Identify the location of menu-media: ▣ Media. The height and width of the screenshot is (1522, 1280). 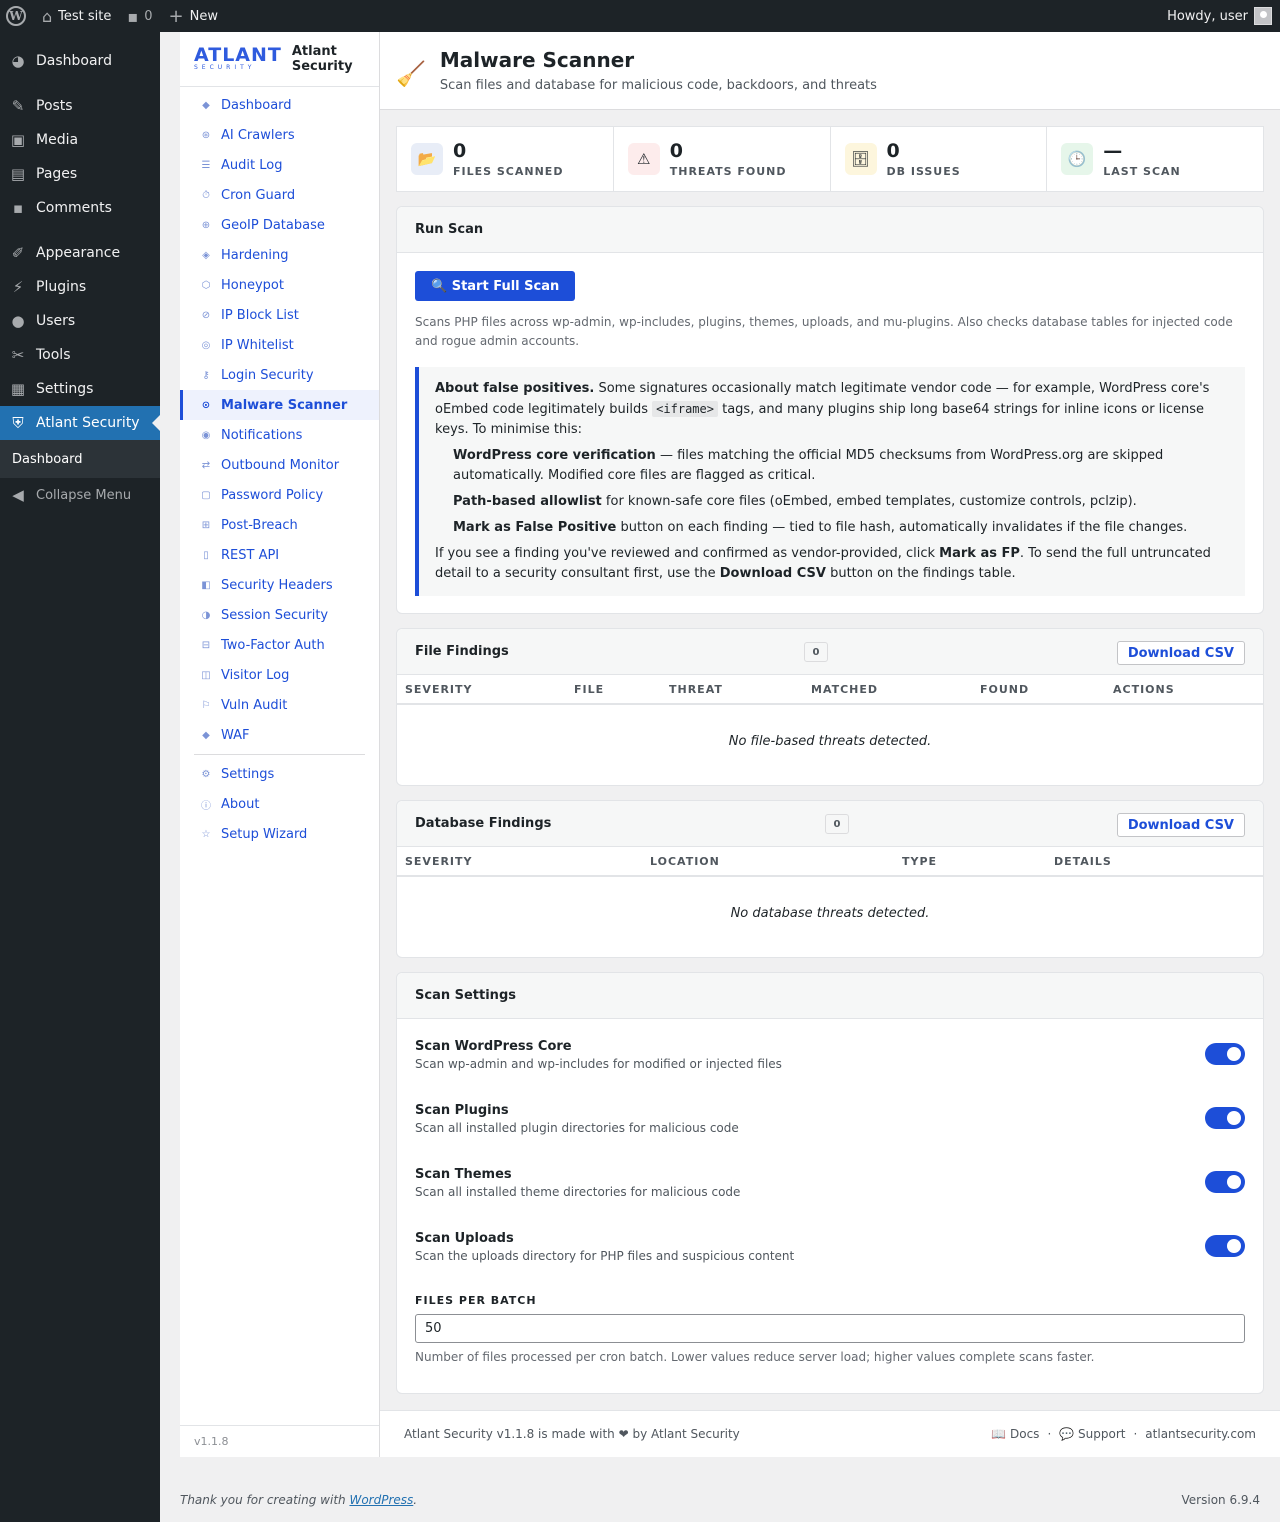
(80, 140).